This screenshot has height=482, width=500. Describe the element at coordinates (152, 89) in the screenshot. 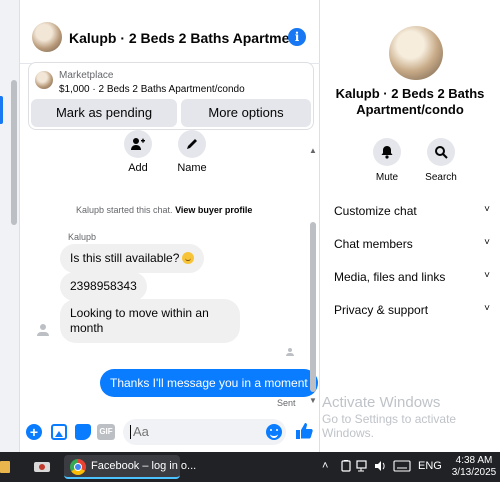

I see `listing-description: $1,000 · 2 Beds 2 Baths Apartment/condo` at that location.